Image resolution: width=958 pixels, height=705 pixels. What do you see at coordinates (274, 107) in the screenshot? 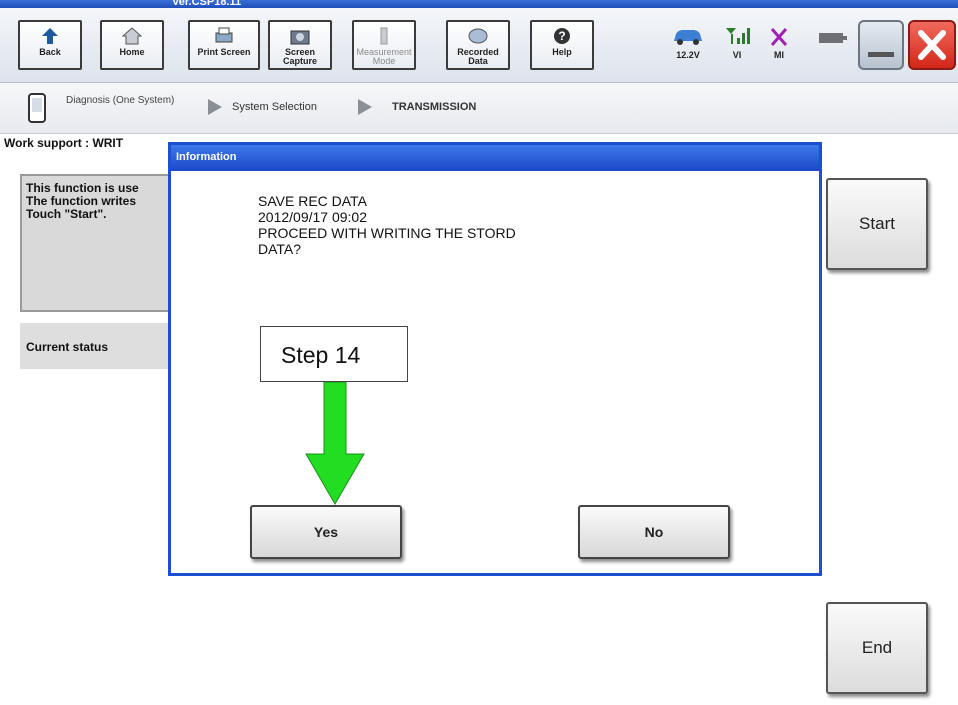
I see `breadcrumb-system-selection: System Selection` at bounding box center [274, 107].